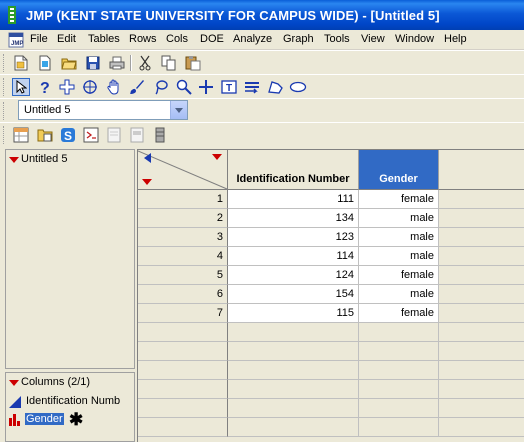 This screenshot has height=442, width=524. I want to click on menu-file: File, so click(39, 39).